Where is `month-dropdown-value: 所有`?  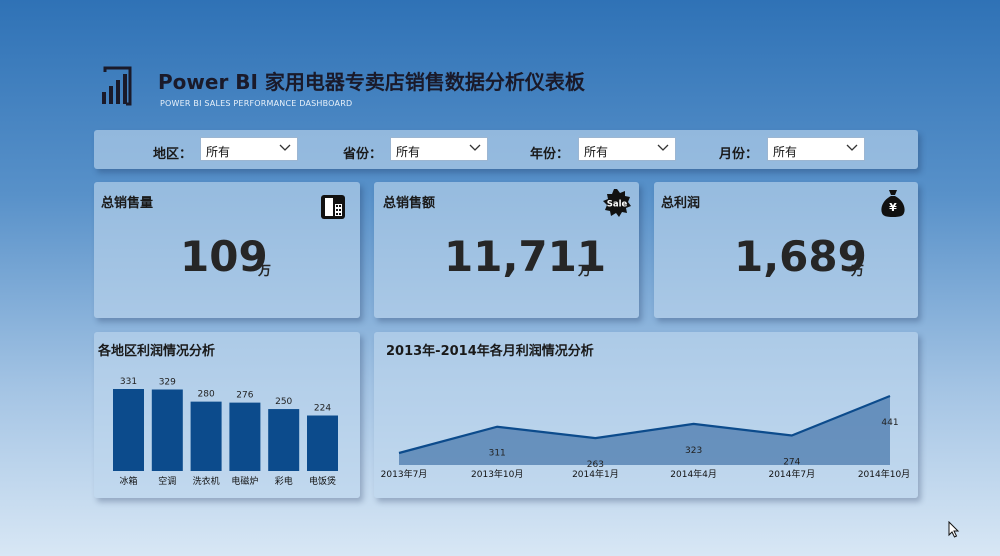
month-dropdown-value: 所有 is located at coordinates (785, 152).